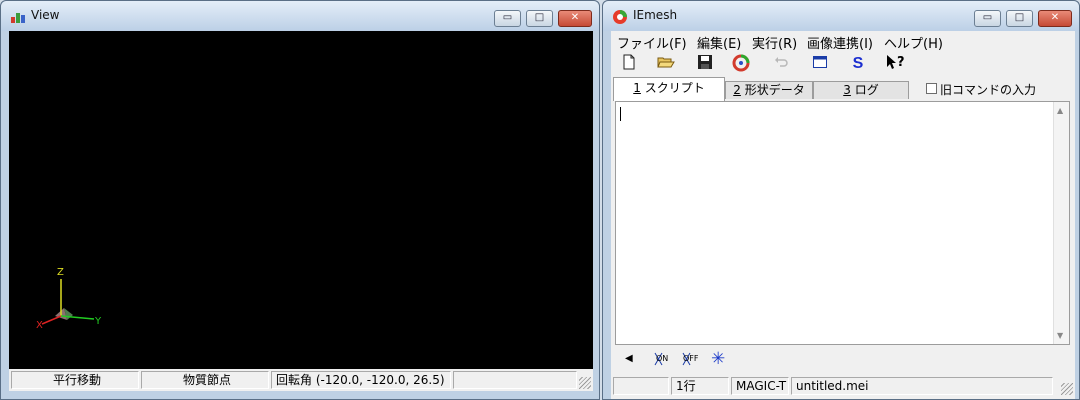 The image size is (1080, 400). Describe the element at coordinates (737, 90) in the screenshot. I see `tab-shape-data-key: 2` at that location.